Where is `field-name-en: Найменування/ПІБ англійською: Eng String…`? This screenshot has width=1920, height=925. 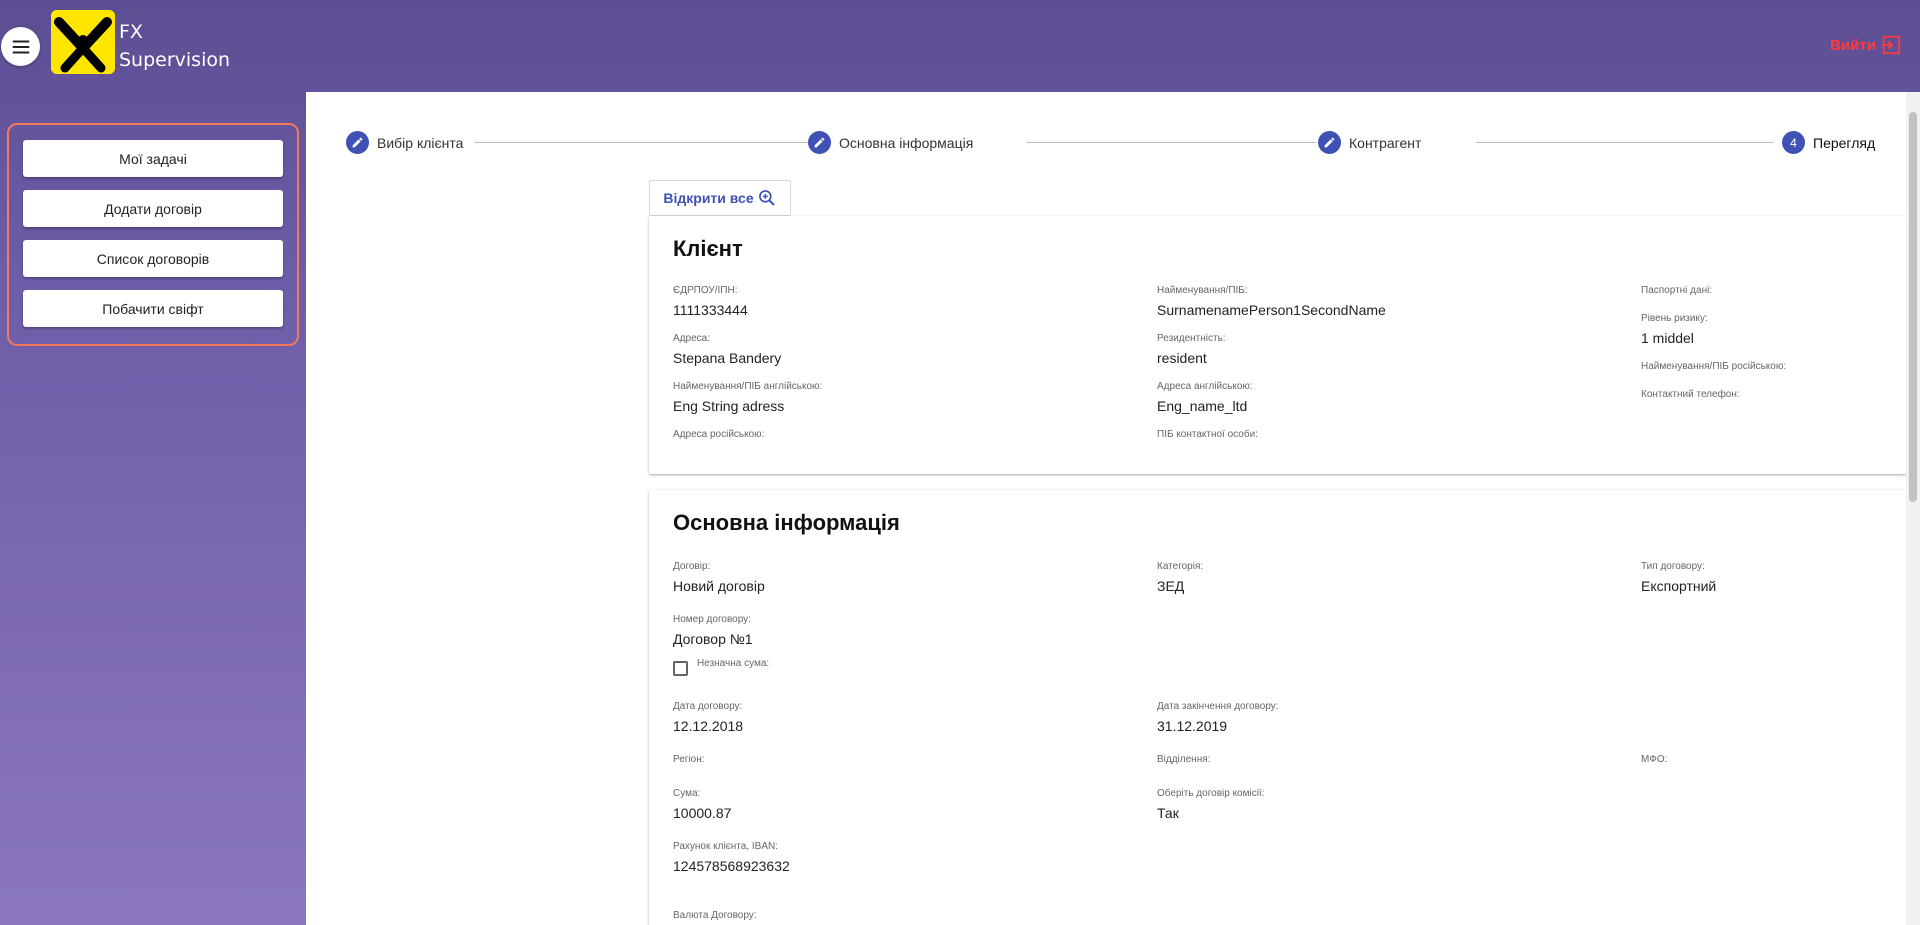 field-name-en: Найменування/ПІБ англійською: Eng String… is located at coordinates (747, 397).